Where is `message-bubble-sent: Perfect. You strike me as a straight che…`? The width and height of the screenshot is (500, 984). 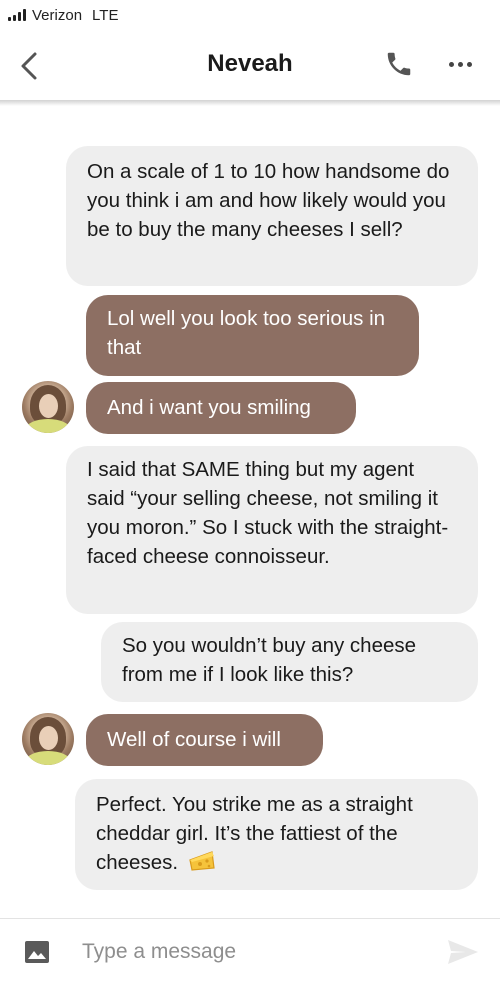
message-bubble-sent: Perfect. You strike me as a straight che… is located at coordinates (276, 834).